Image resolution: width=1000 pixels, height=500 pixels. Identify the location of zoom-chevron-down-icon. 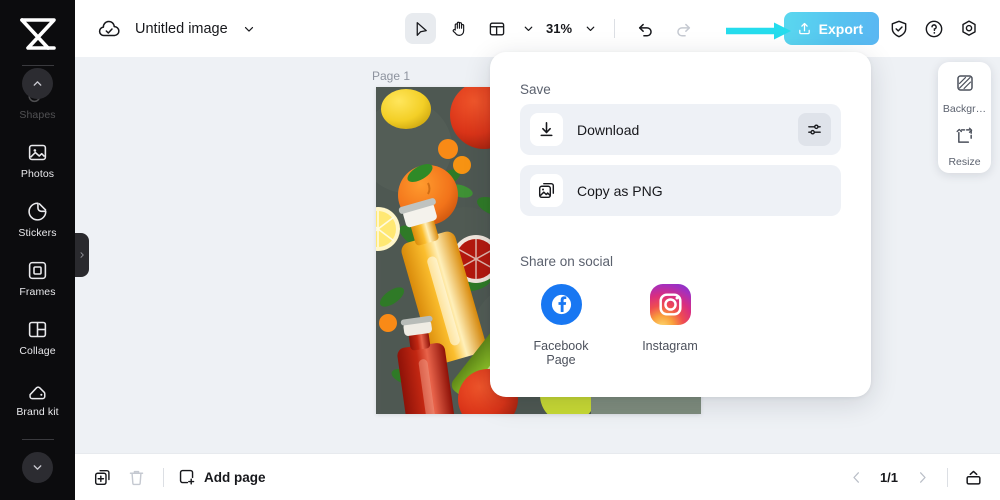
(590, 28).